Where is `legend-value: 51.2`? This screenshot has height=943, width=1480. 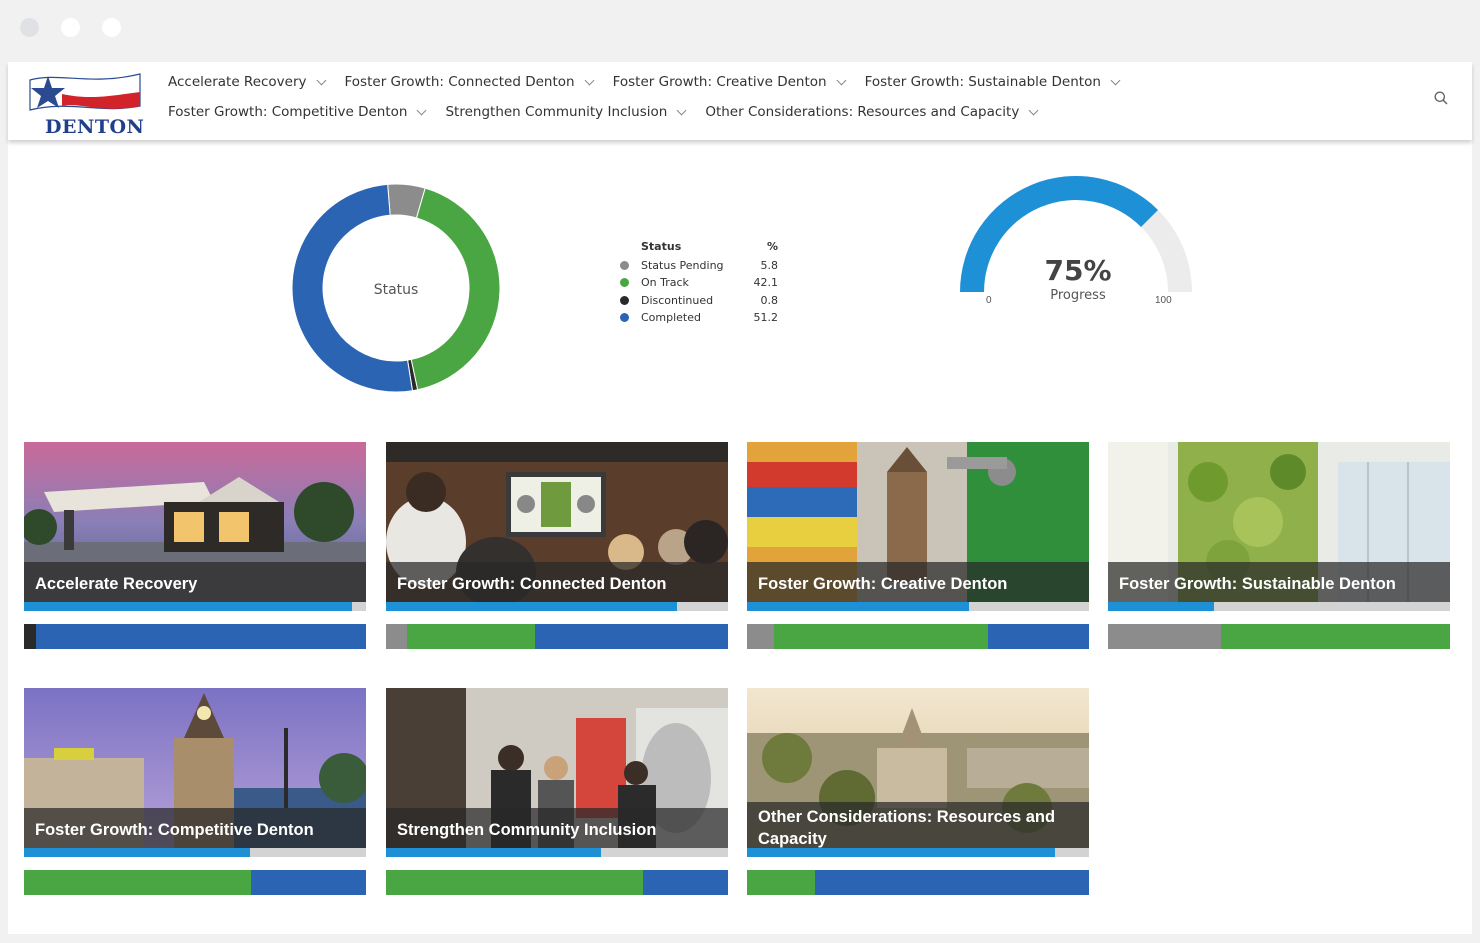 legend-value: 51.2 is located at coordinates (766, 318).